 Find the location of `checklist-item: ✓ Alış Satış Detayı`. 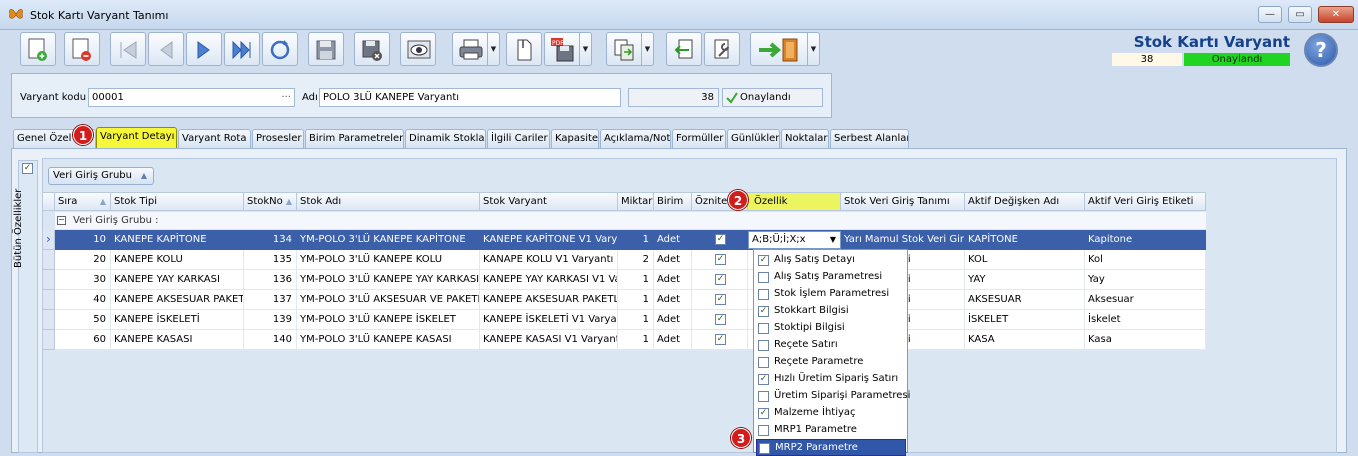

checklist-item: ✓ Alış Satış Detayı is located at coordinates (831, 260).